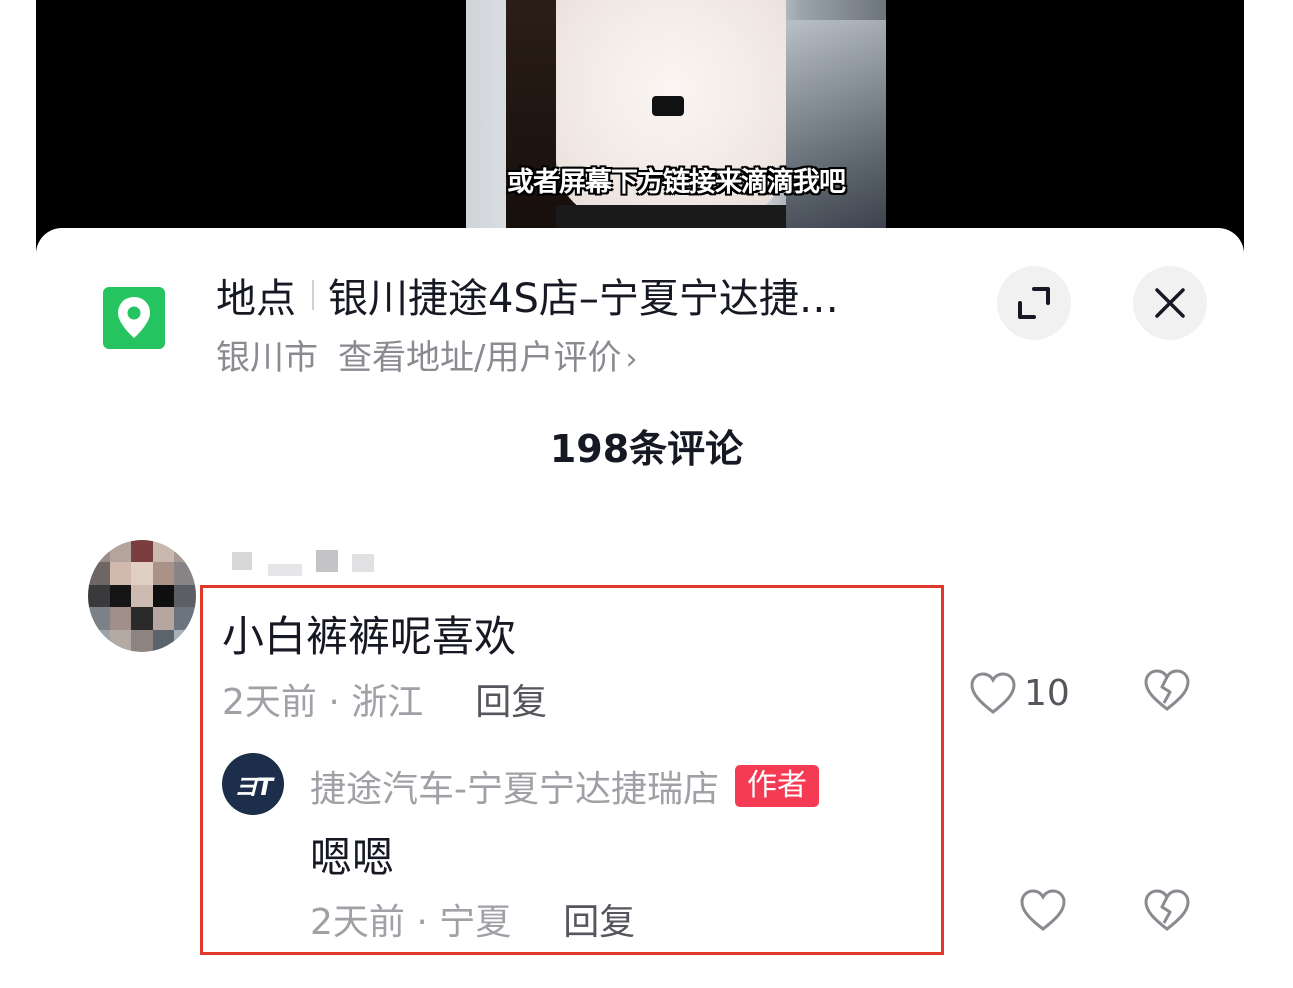 The image size is (1293, 988). What do you see at coordinates (411, 922) in the screenshot?
I see `reply-time-location: 2天前 · 宁夏` at bounding box center [411, 922].